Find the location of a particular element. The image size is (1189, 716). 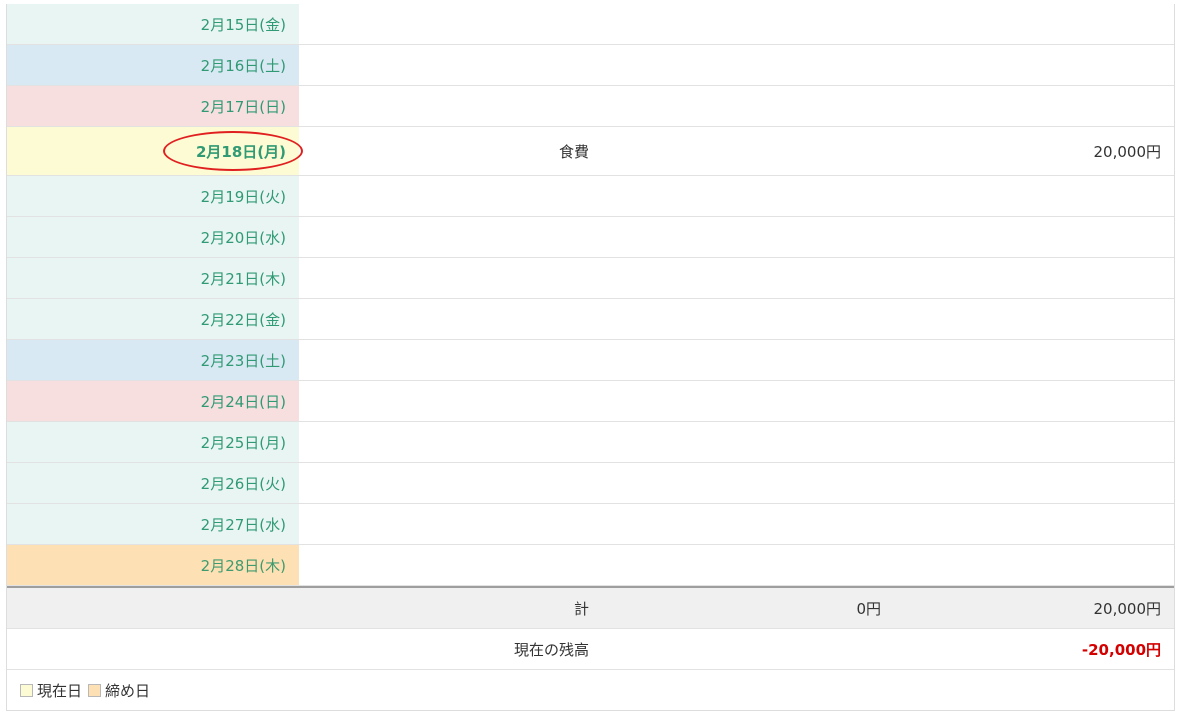

today-swatch is located at coordinates (26, 690).